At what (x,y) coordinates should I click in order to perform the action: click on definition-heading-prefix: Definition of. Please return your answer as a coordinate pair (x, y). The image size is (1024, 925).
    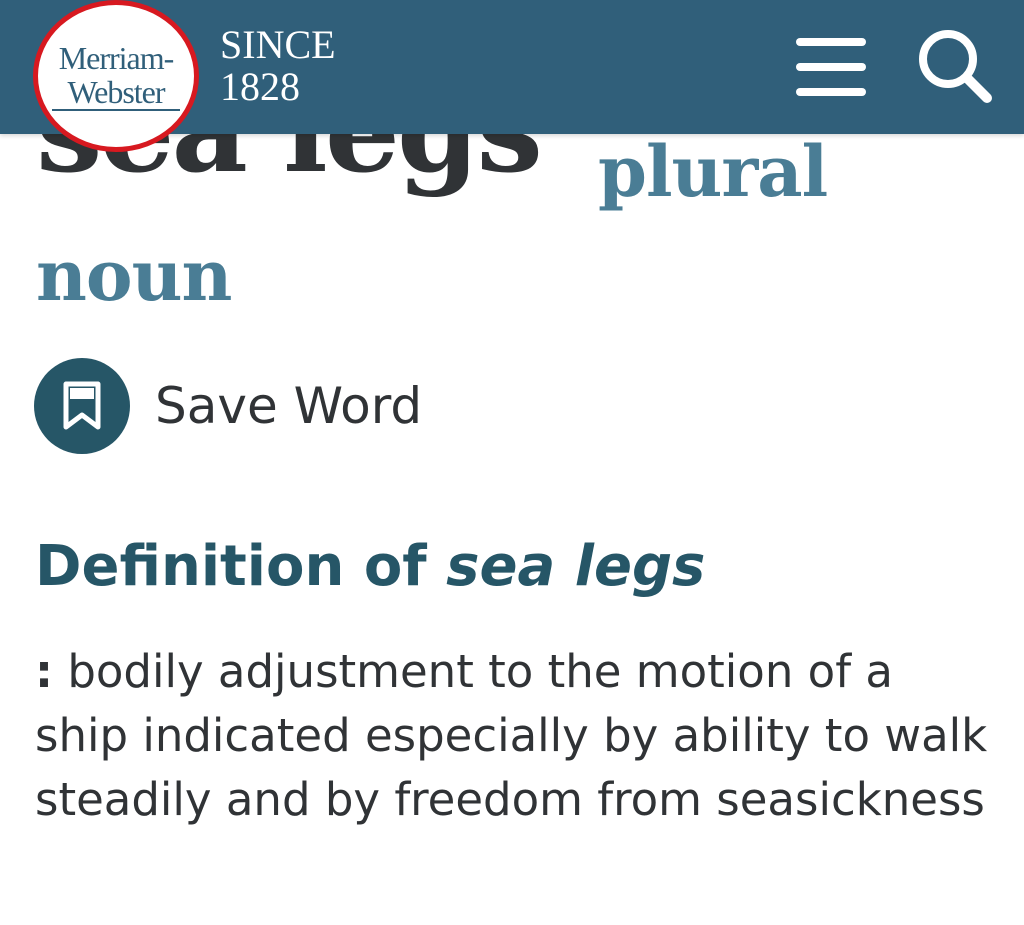
    Looking at the image, I should click on (231, 566).